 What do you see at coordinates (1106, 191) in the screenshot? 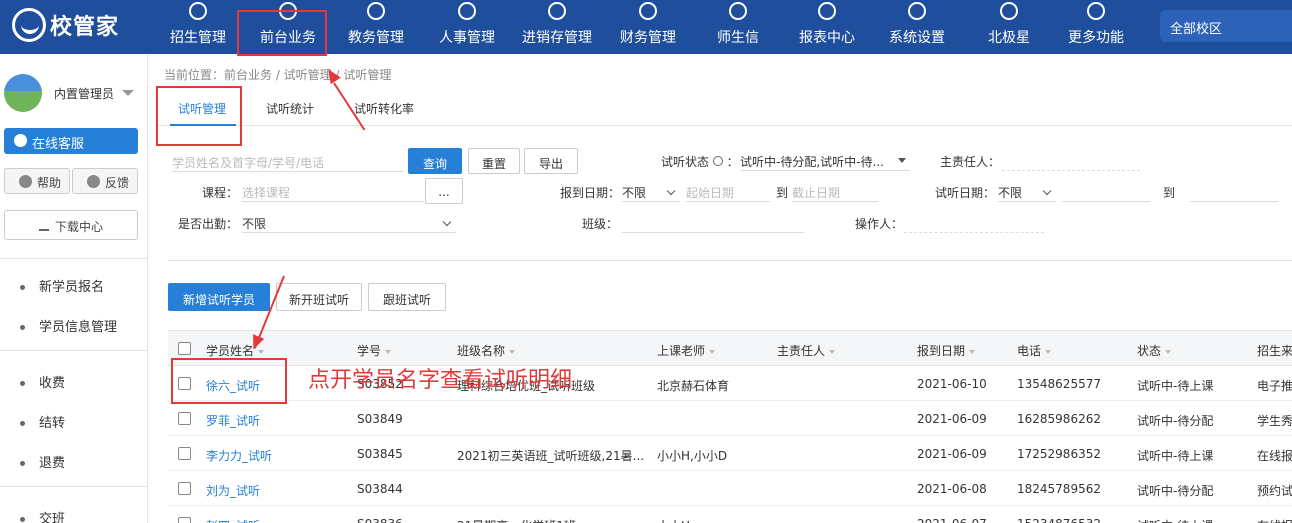
I see `trial-start-date` at bounding box center [1106, 191].